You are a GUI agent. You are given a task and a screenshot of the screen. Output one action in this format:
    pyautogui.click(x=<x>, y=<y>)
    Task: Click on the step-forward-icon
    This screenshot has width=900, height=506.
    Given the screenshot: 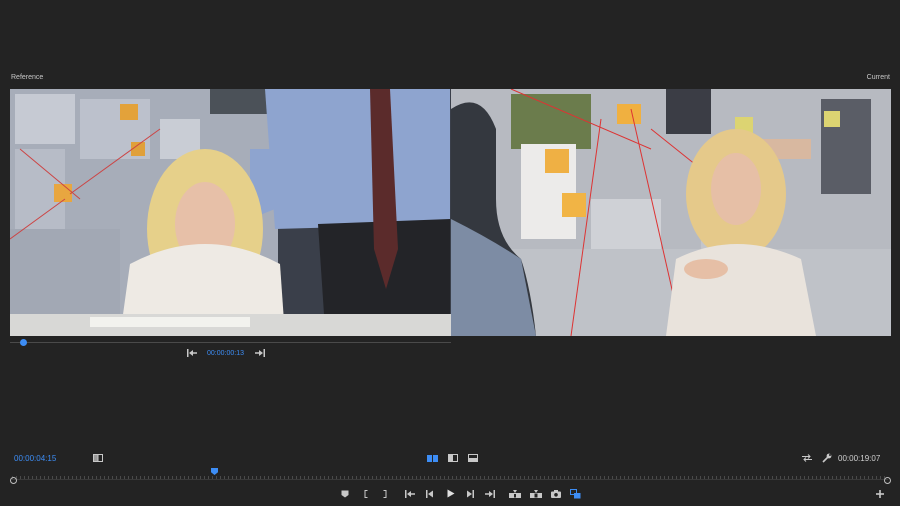 What is the action you would take?
    pyautogui.click(x=470, y=494)
    